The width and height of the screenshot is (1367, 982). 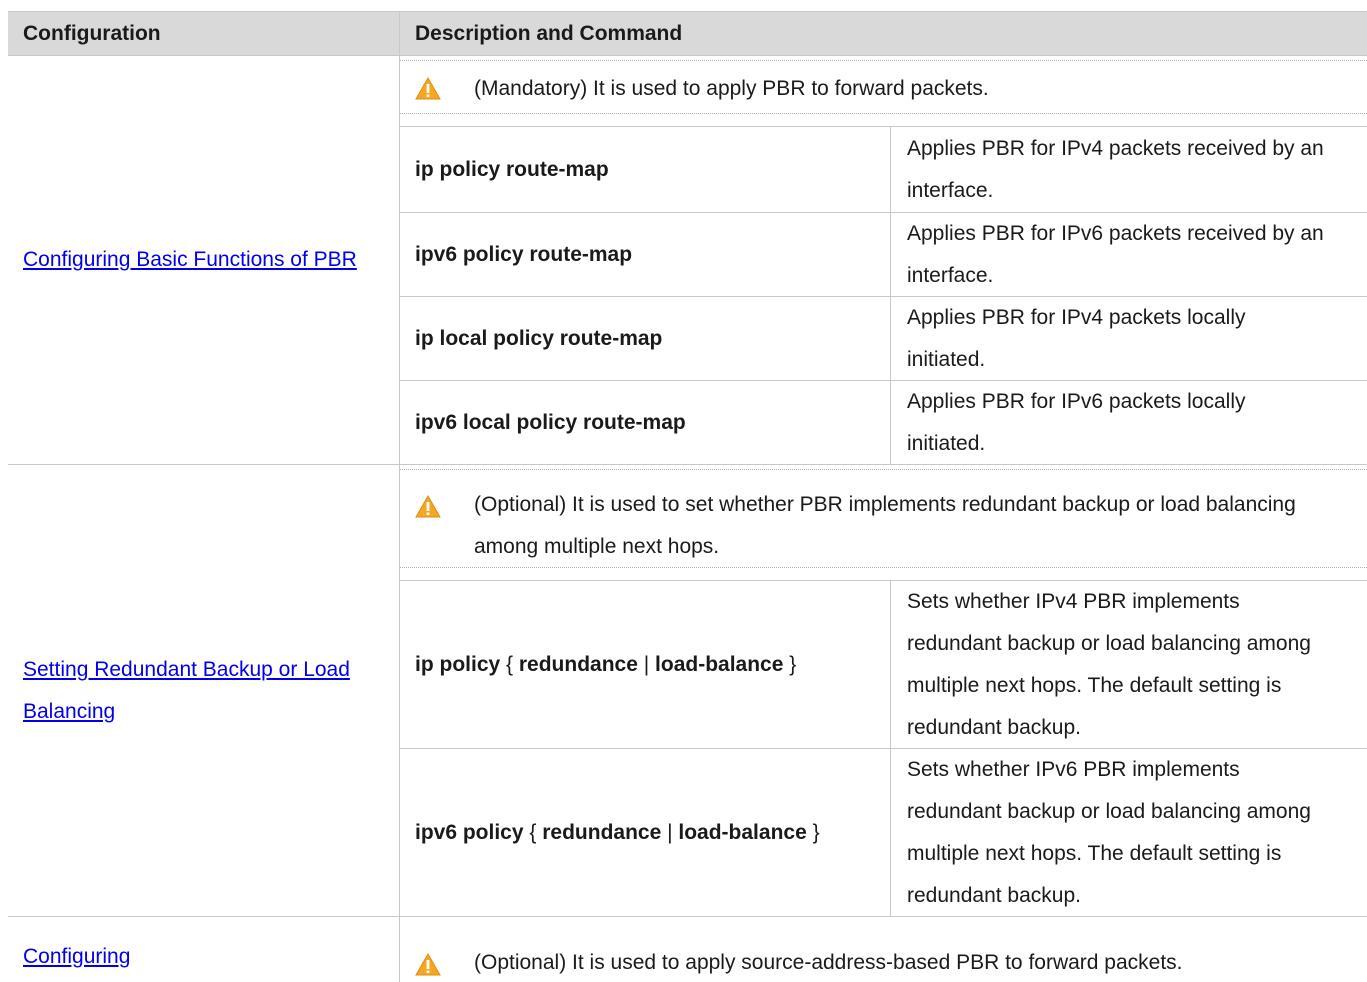 What do you see at coordinates (539, 338) in the screenshot?
I see `command-text: ip local policy route-map` at bounding box center [539, 338].